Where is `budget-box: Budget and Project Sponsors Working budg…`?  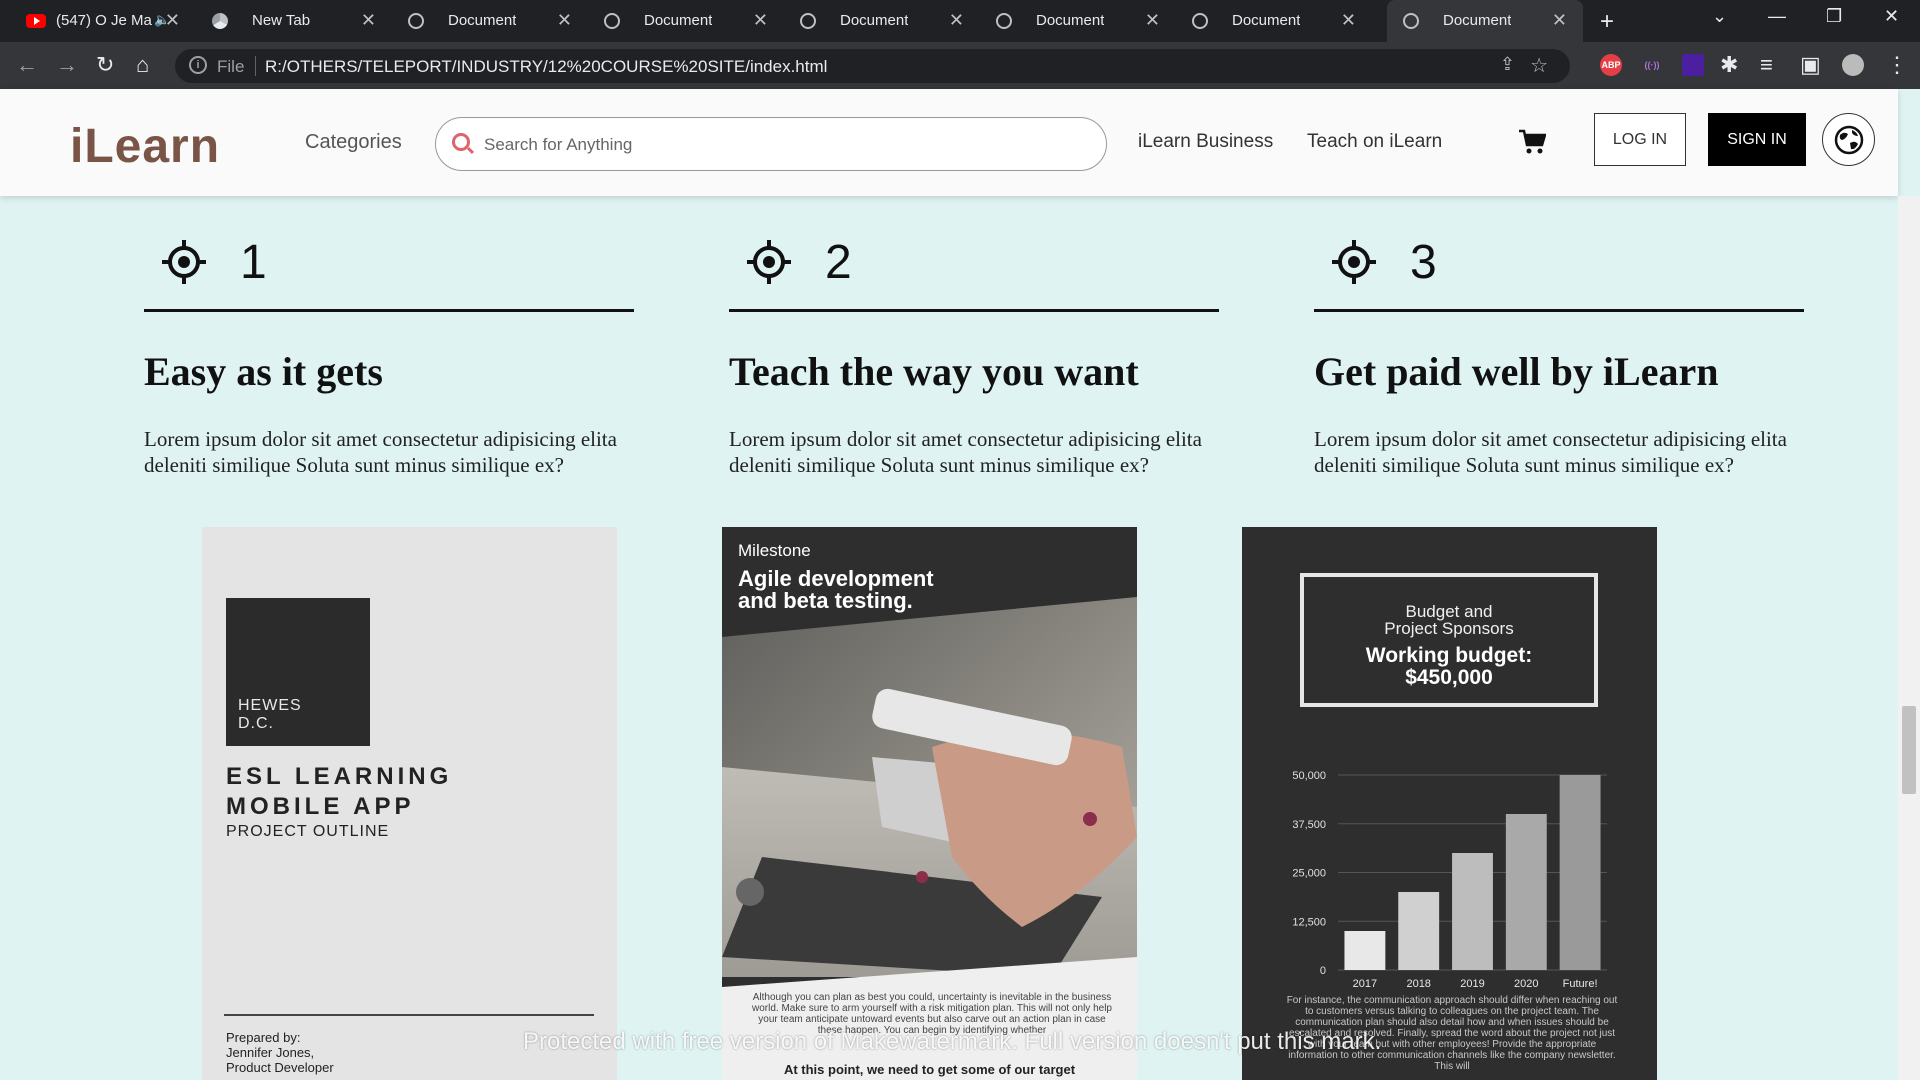 budget-box: Budget and Project Sponsors Working budg… is located at coordinates (1449, 640).